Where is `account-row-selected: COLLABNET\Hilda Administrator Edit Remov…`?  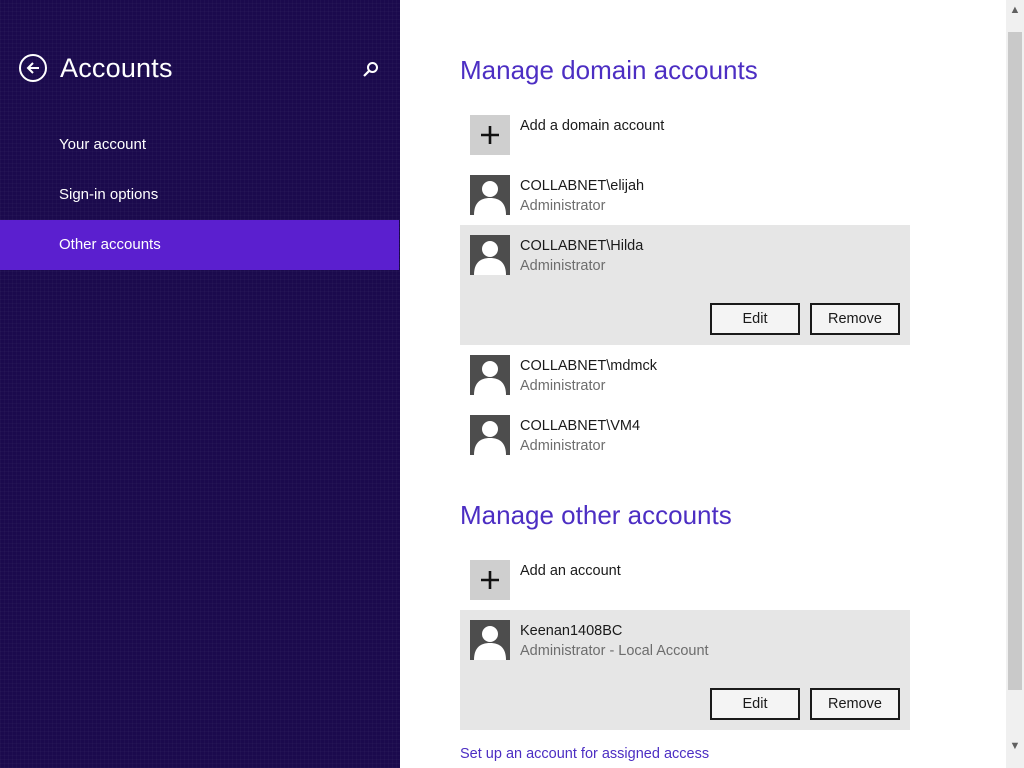 account-row-selected: COLLABNET\Hilda Administrator Edit Remov… is located at coordinates (685, 285).